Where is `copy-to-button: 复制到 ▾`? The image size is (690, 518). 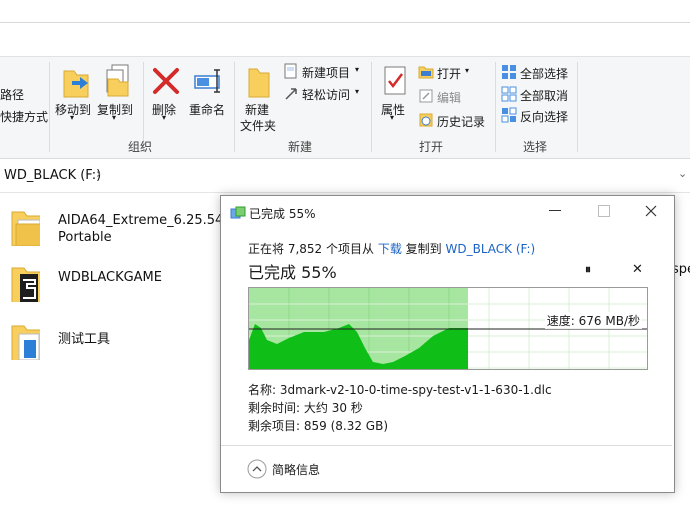
copy-to-button: 复制到 ▾ is located at coordinates (116, 90).